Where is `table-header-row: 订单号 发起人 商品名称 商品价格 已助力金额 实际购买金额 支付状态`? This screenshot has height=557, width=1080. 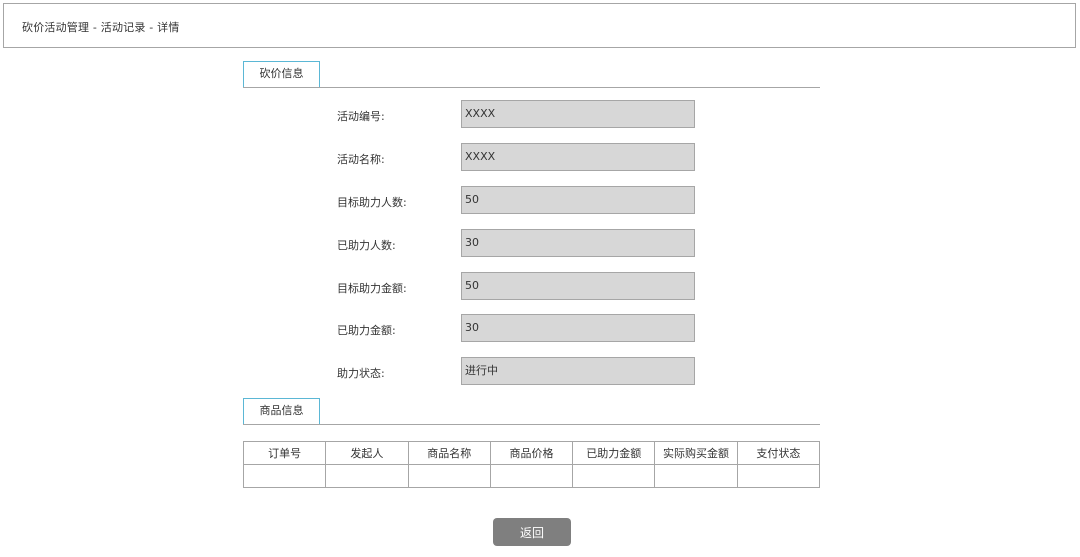
table-header-row: 订单号 发起人 商品名称 商品价格 已助力金额 实际购买金额 支付状态 is located at coordinates (531, 453).